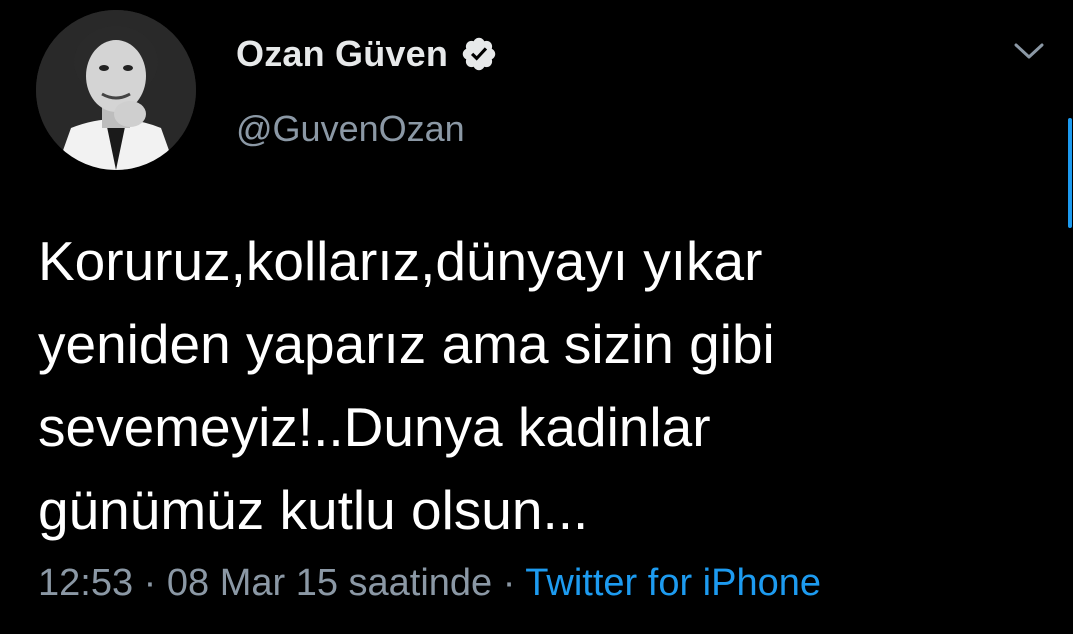 Image resolution: width=1073 pixels, height=634 pixels. What do you see at coordinates (85, 583) in the screenshot?
I see `tweet-time: 12:53` at bounding box center [85, 583].